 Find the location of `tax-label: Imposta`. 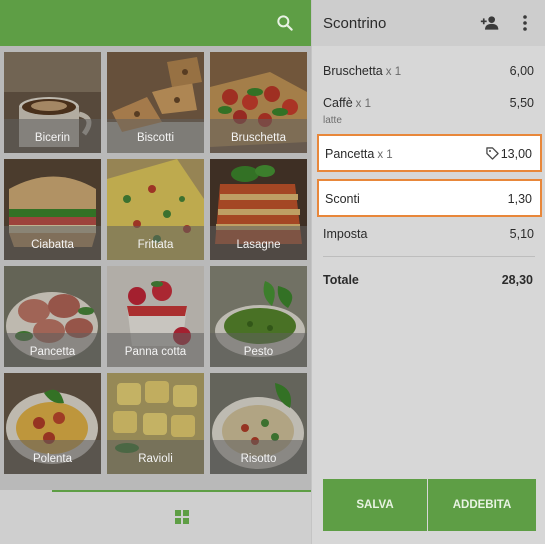

tax-label: Imposta is located at coordinates (345, 234).